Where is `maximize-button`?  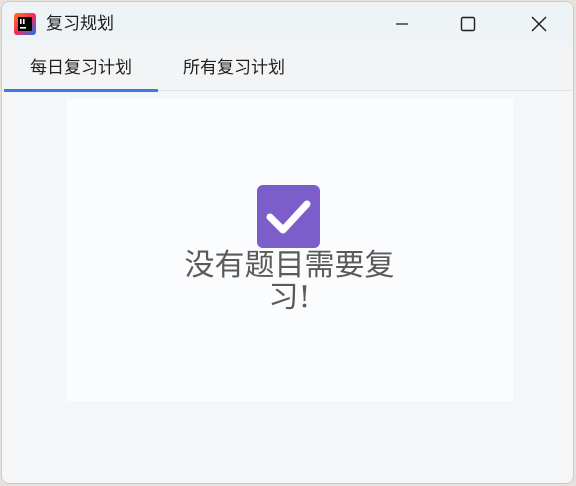
maximize-button is located at coordinates (468, 24).